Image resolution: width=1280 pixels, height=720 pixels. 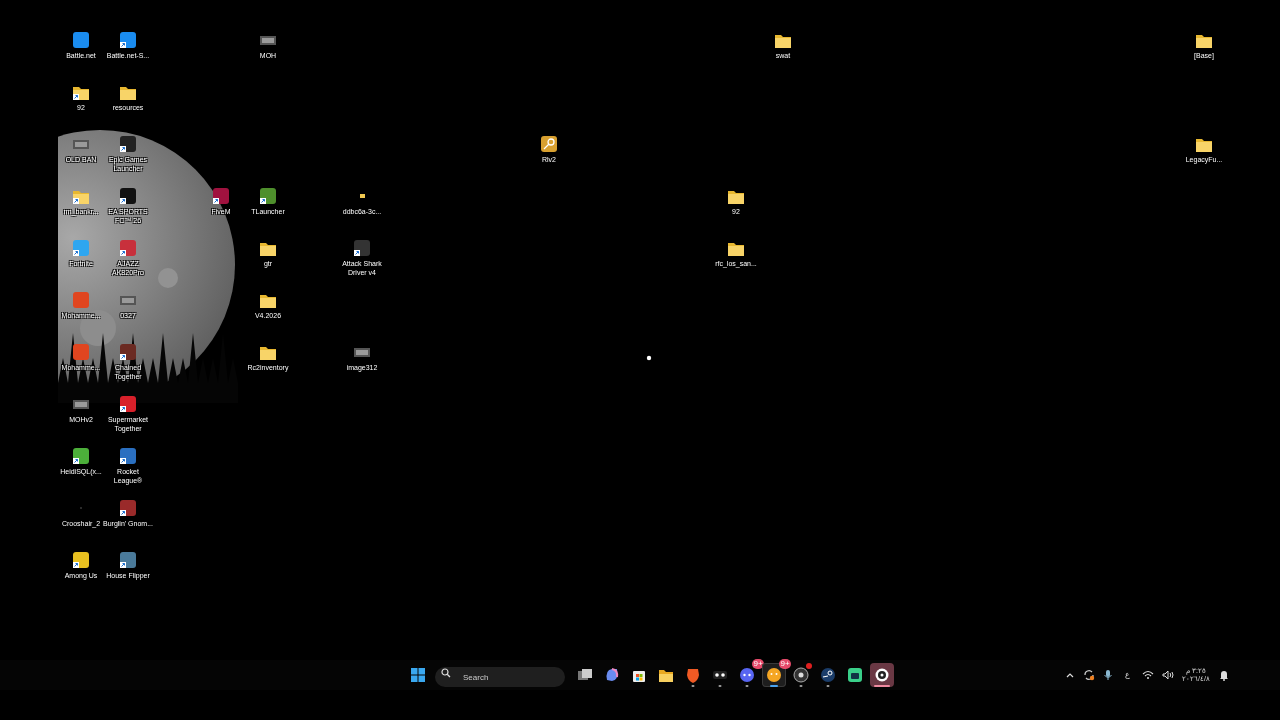 I want to click on ring-icon, so click(x=882, y=675).